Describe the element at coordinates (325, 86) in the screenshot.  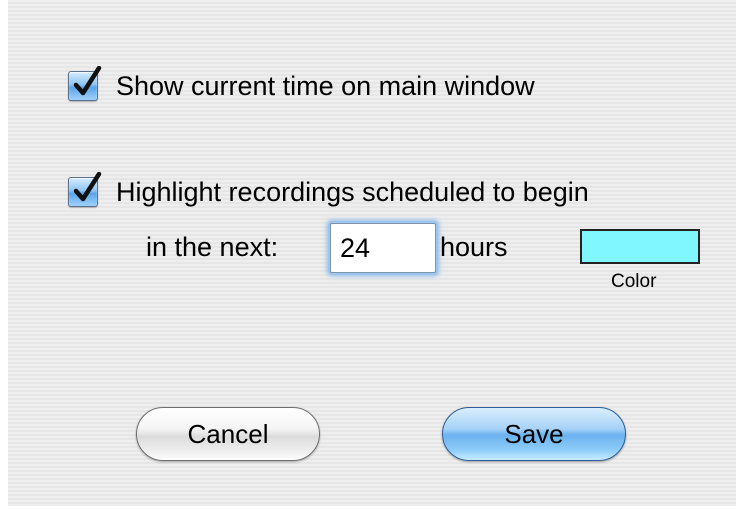
I see `show-time-label: Show current time on main window` at that location.